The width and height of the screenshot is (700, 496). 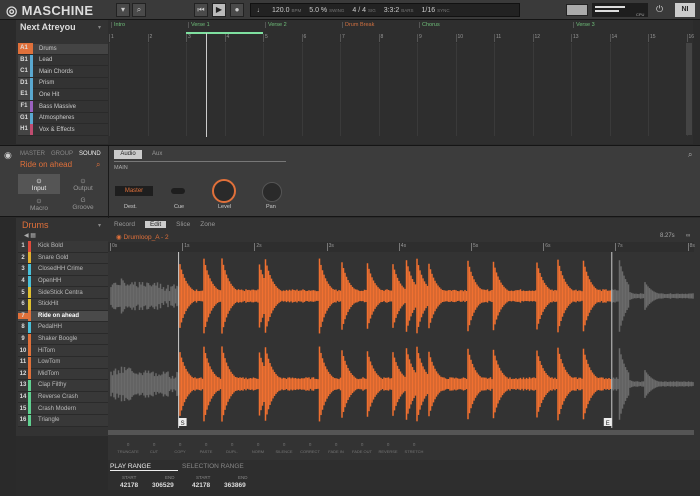 I want to click on bar-number: 1, so click(x=111, y=38).